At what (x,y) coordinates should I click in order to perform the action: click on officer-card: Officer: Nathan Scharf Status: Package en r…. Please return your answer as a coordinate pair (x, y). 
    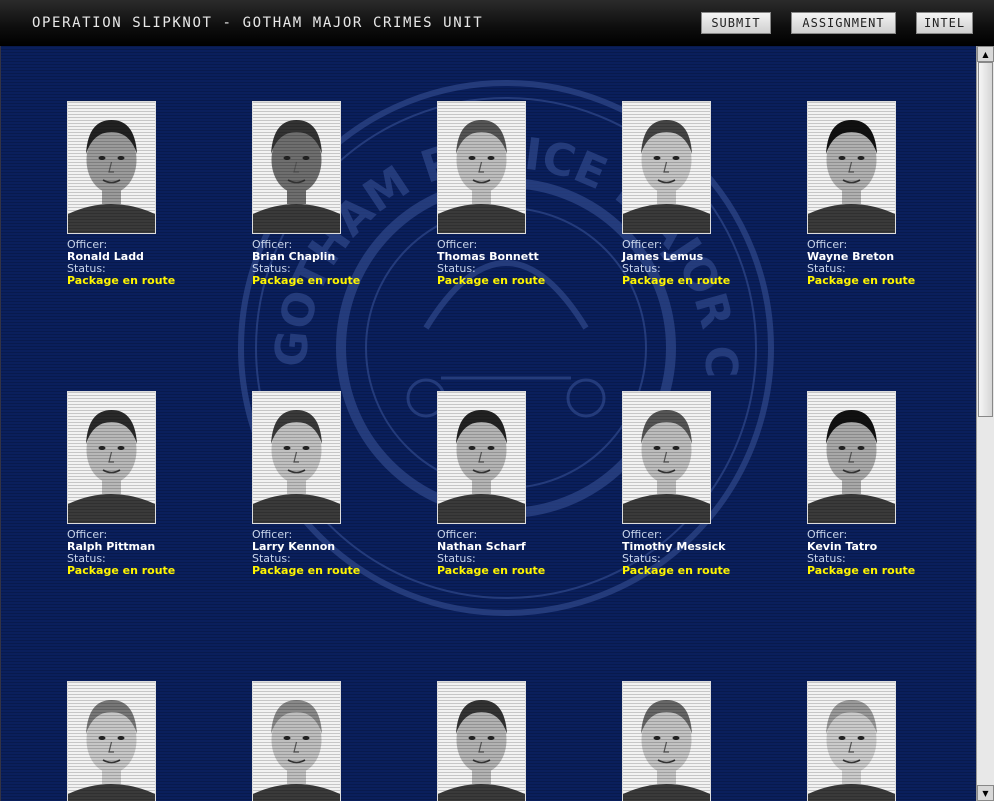
    Looking at the image, I should click on (517, 484).